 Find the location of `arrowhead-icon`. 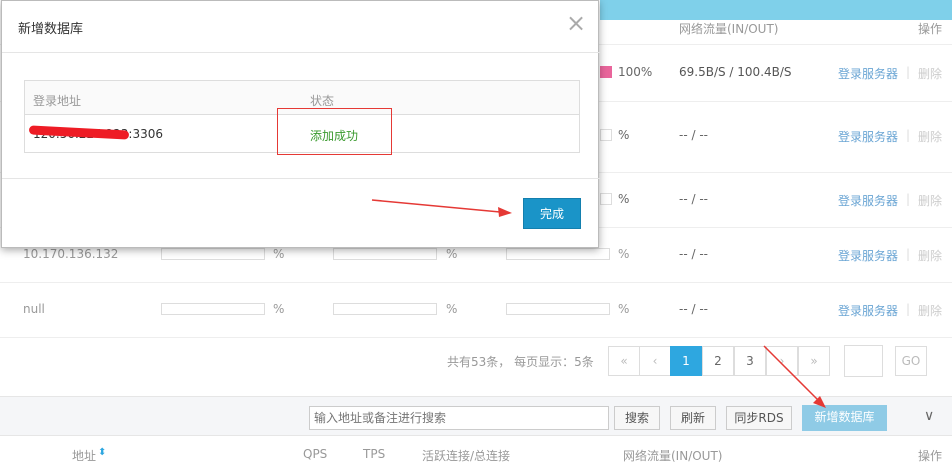

arrowhead-icon is located at coordinates (505, 212).